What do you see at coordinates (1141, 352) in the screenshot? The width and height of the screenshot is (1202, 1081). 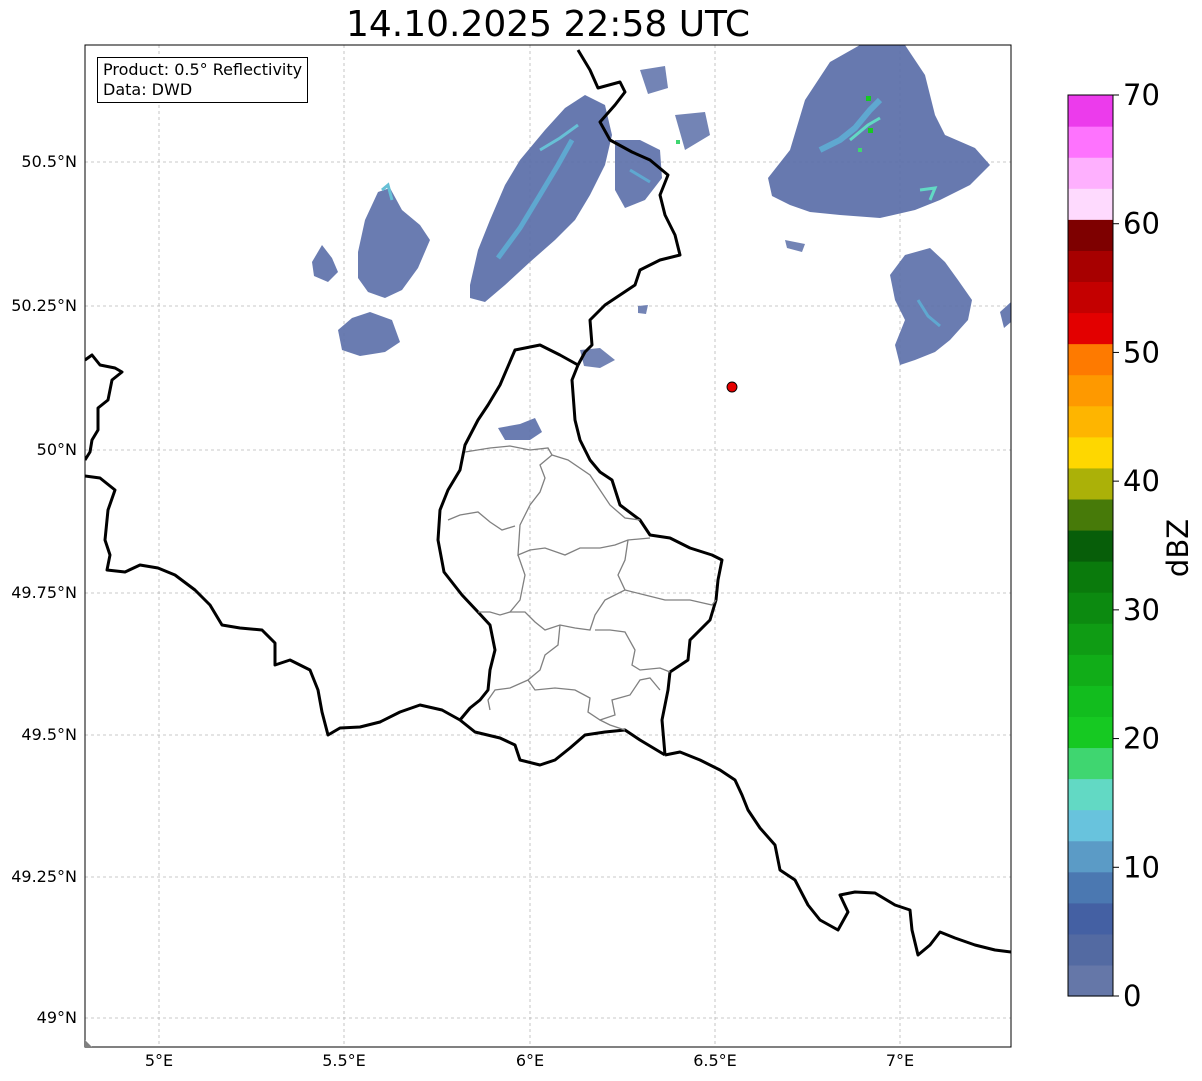 I see `colorbar-tick-label: 50` at bounding box center [1141, 352].